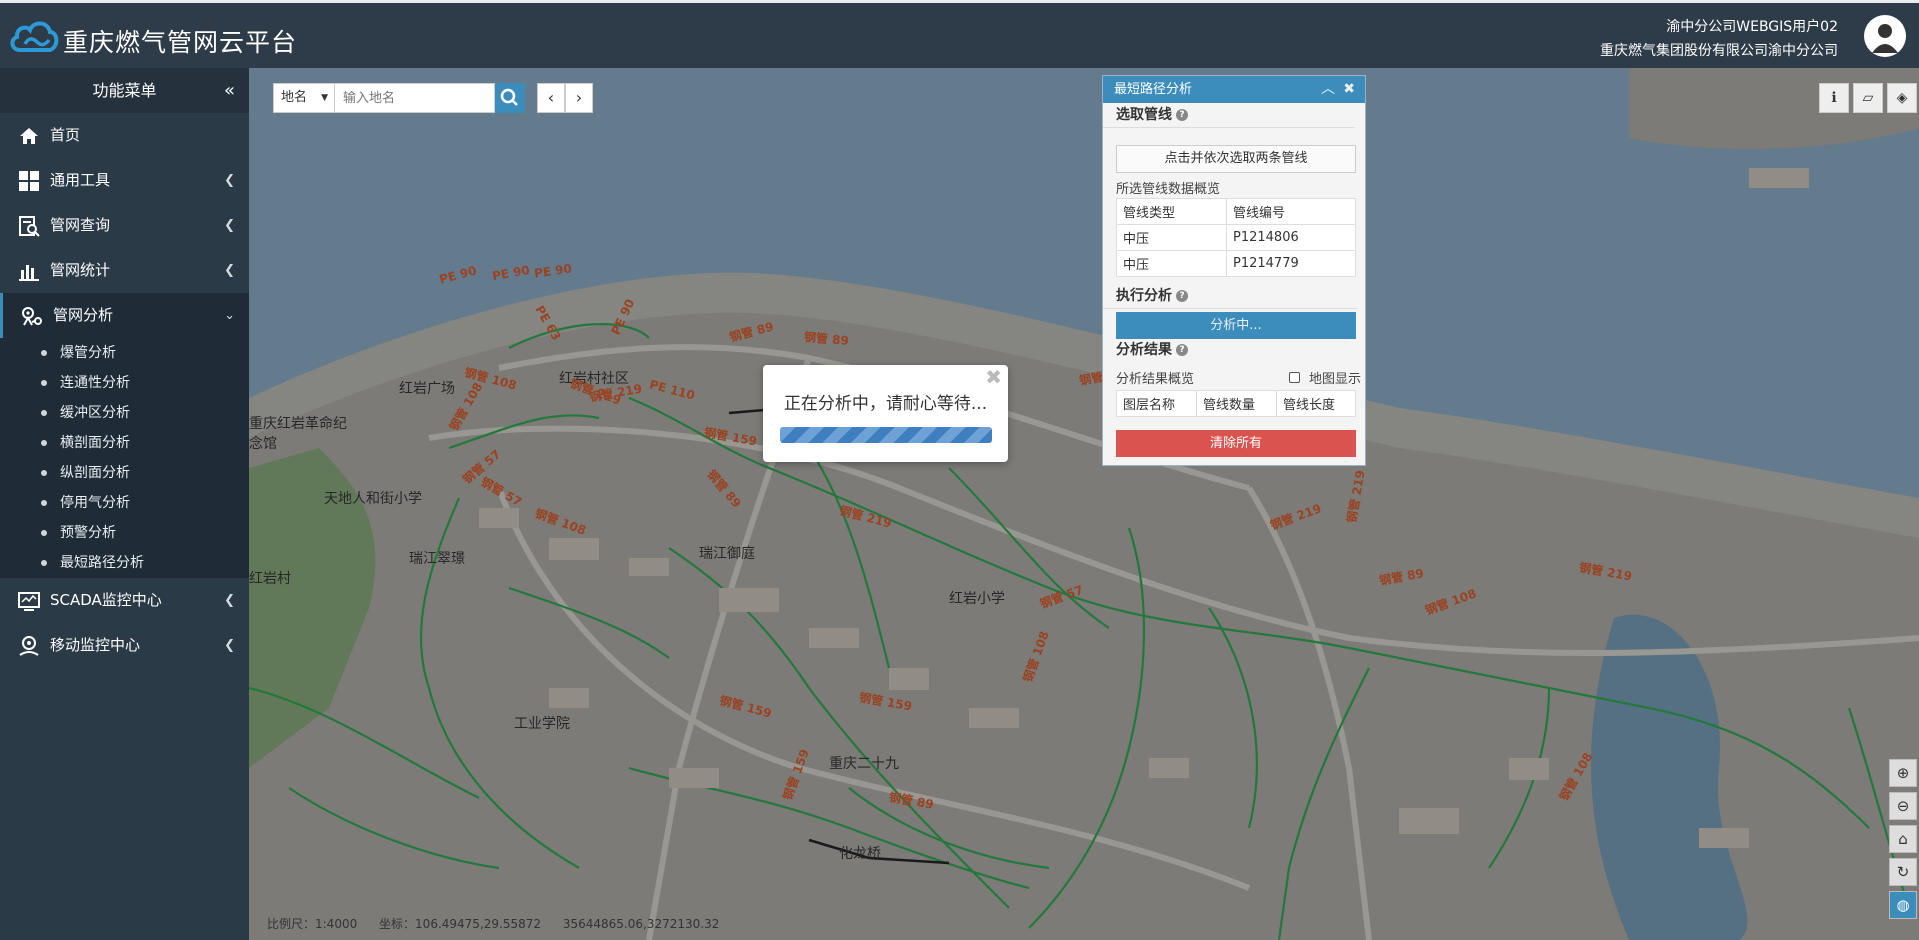  Describe the element at coordinates (1885, 36) in the screenshot. I see `user-avatar-icon` at that location.